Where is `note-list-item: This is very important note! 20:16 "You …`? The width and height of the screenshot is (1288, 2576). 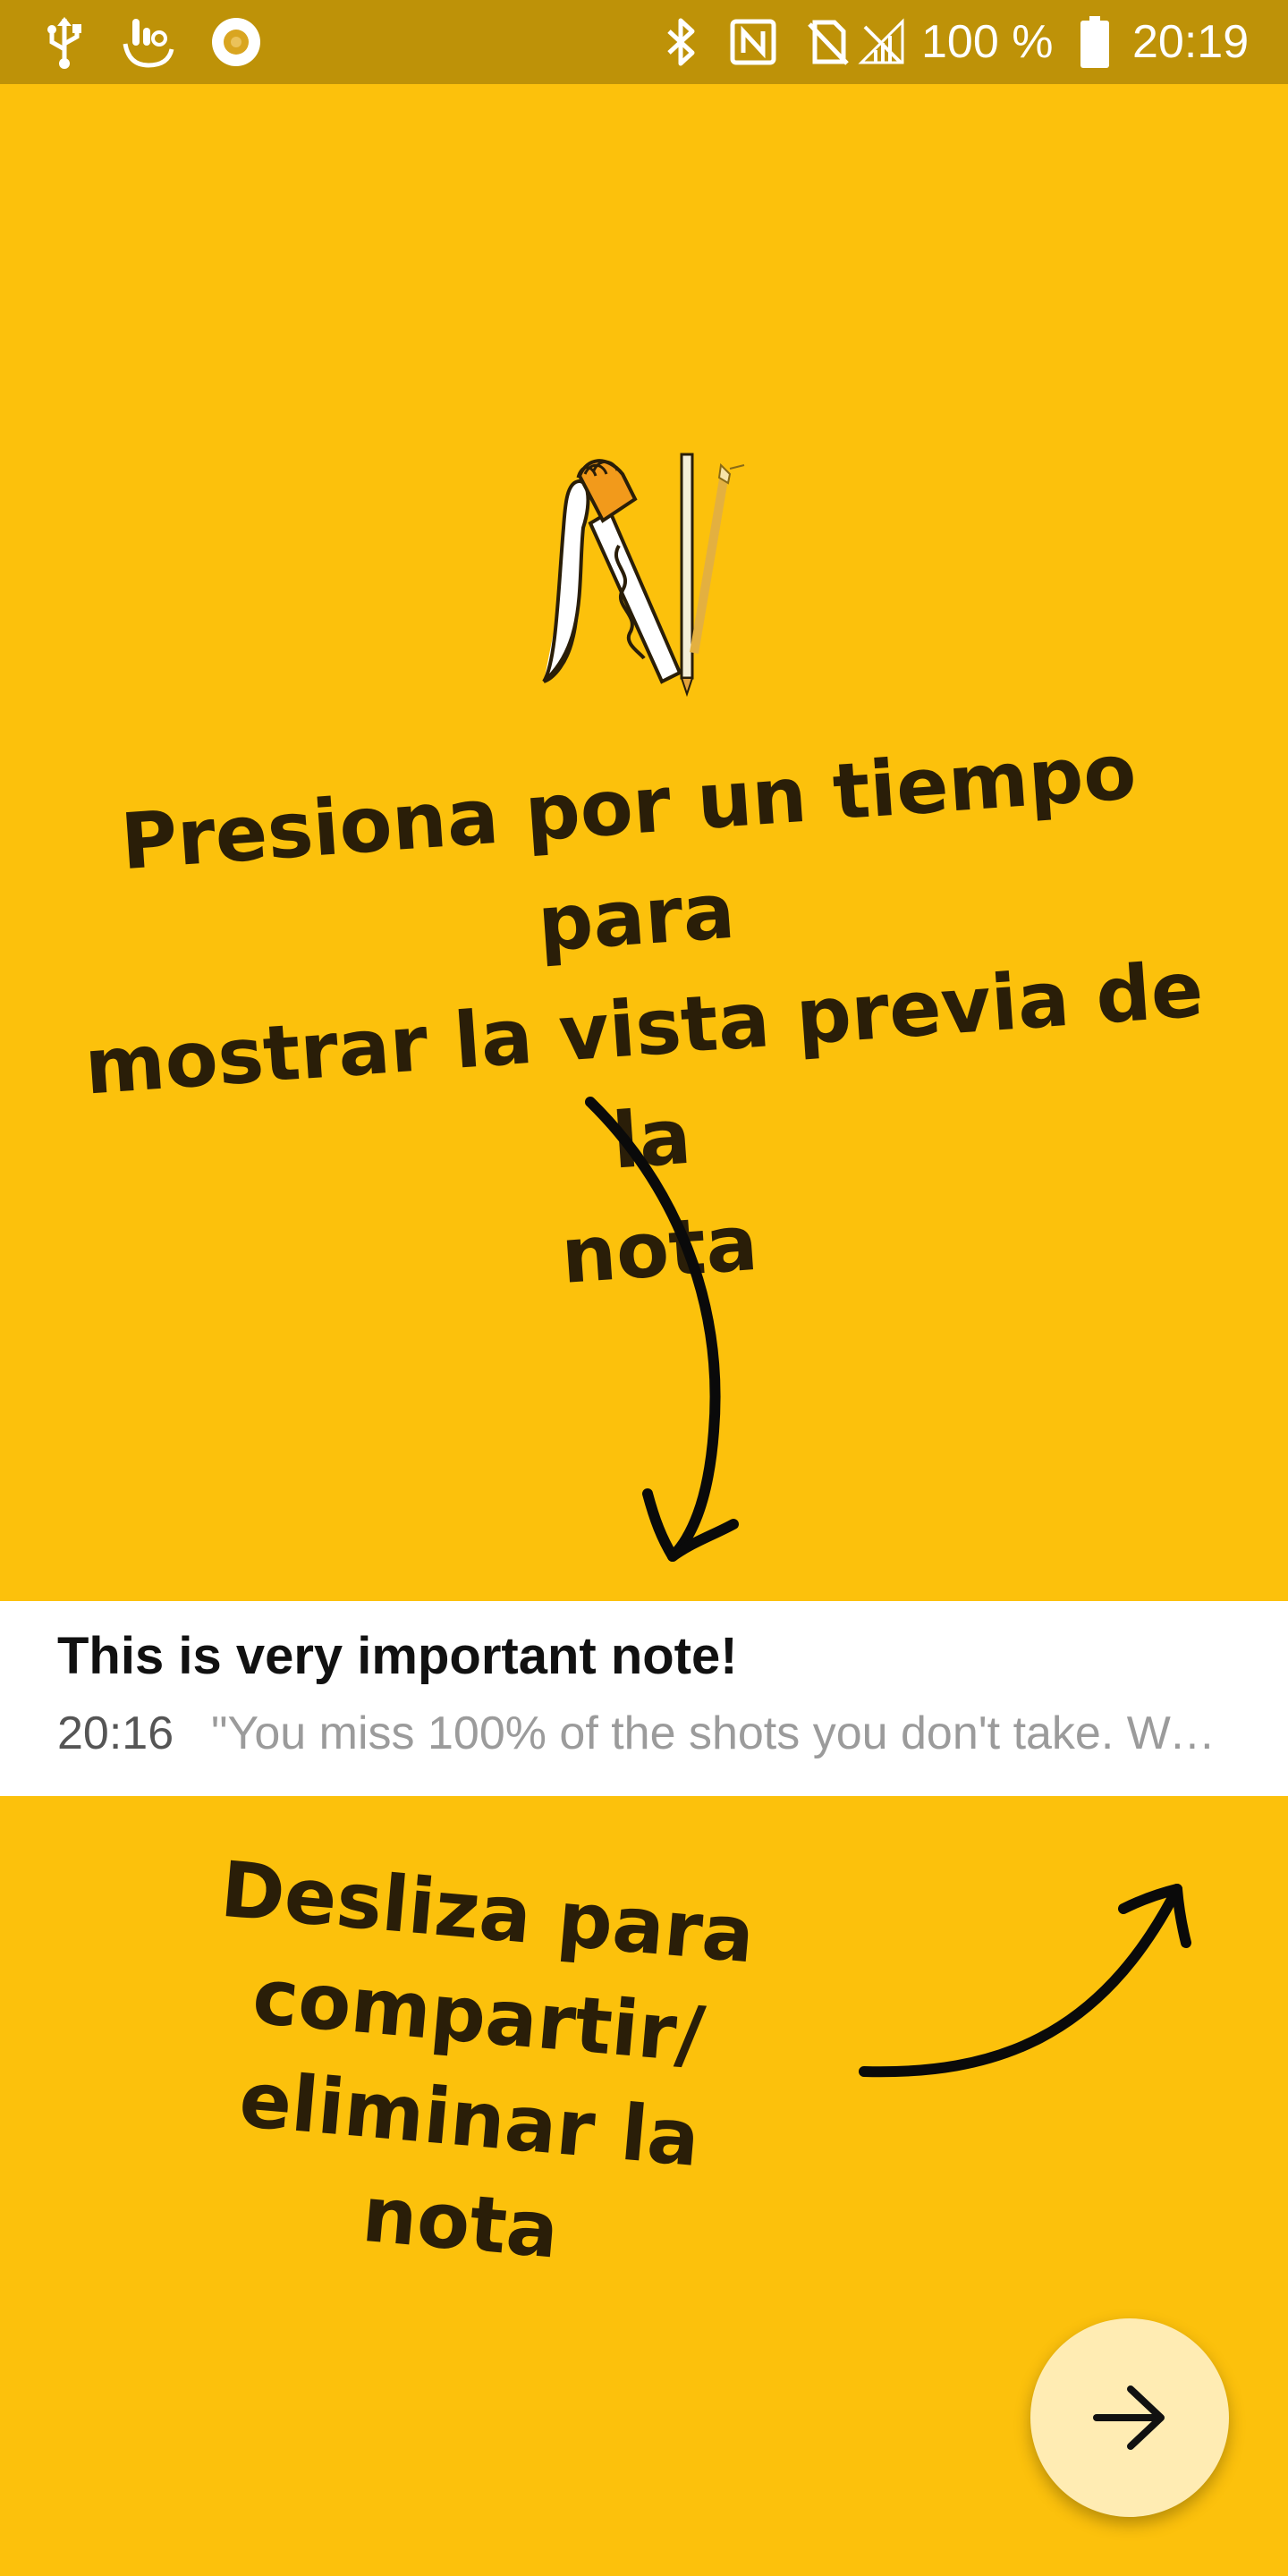 note-list-item: This is very important note! 20:16 "You … is located at coordinates (644, 1698).